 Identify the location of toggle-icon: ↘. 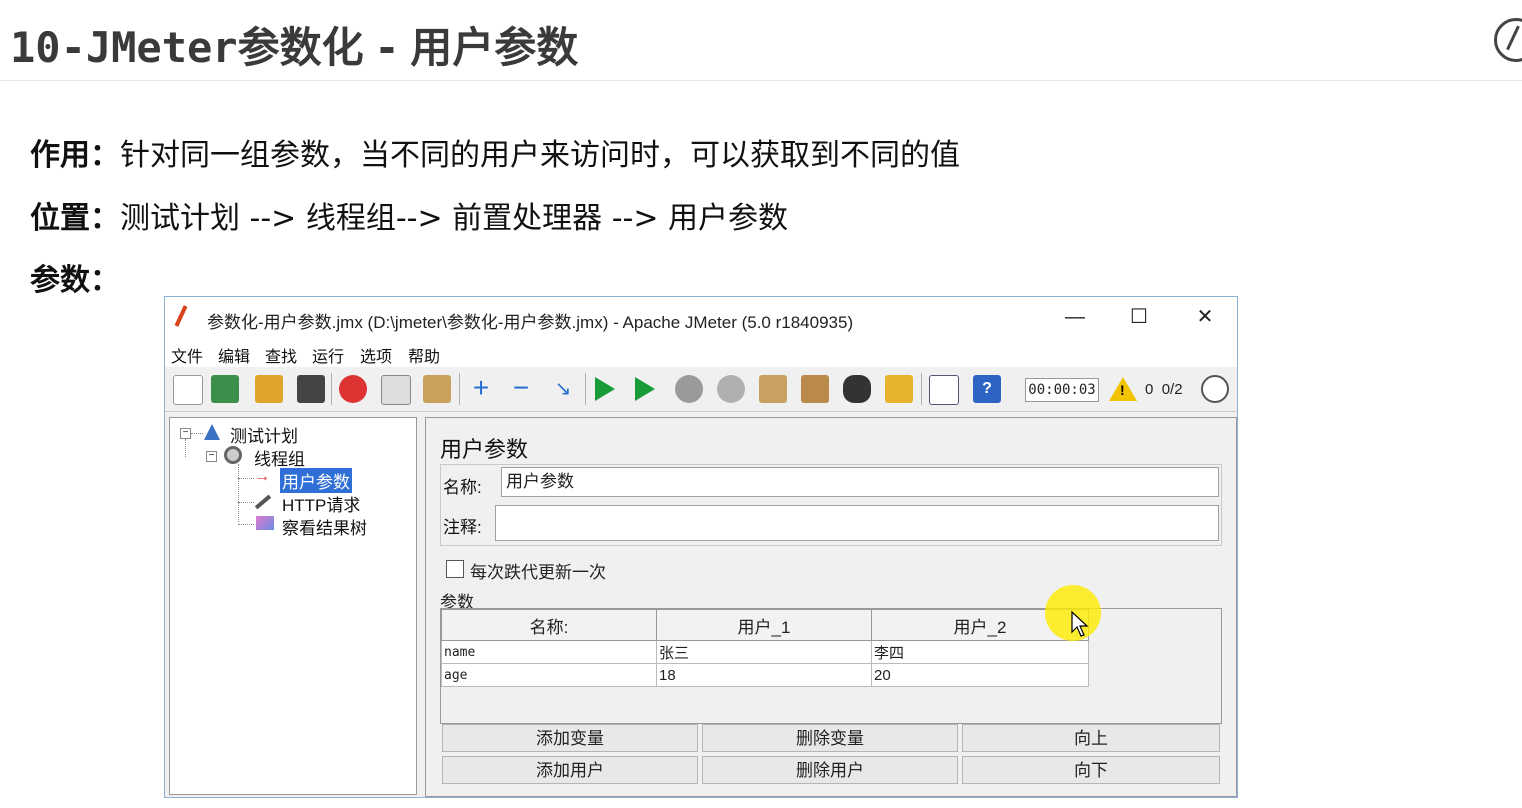
(563, 389).